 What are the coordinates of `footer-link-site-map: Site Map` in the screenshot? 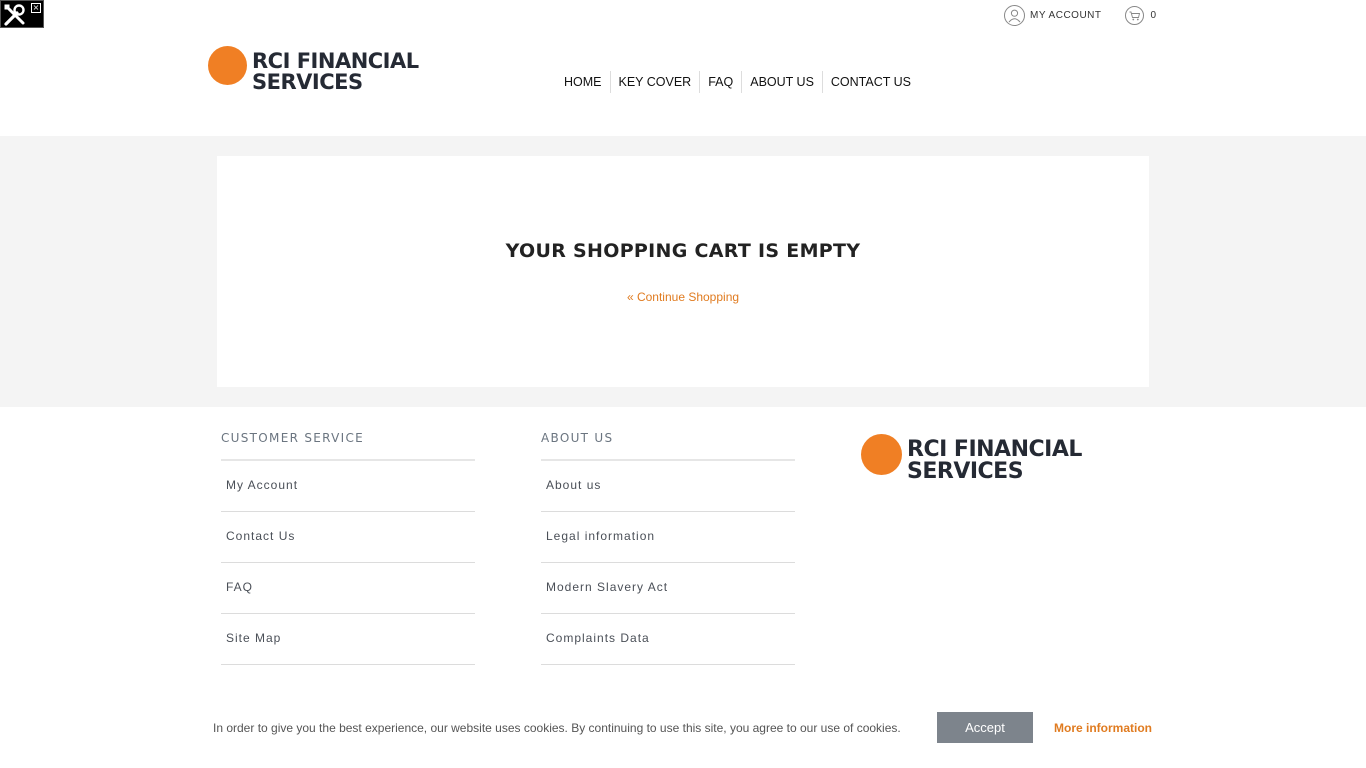 It's located at (348, 639).